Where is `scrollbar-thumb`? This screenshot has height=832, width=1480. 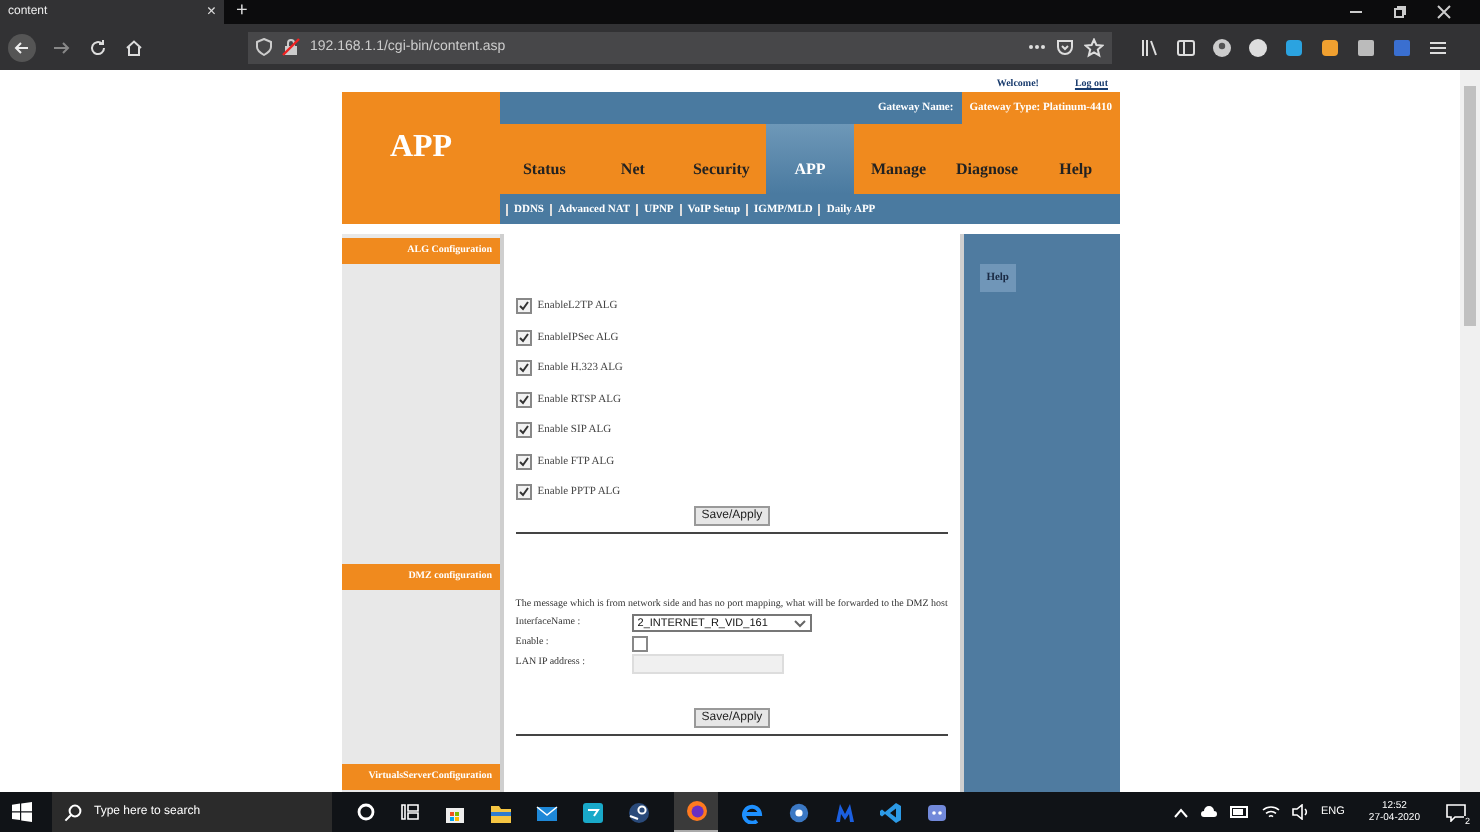 scrollbar-thumb is located at coordinates (1470, 206).